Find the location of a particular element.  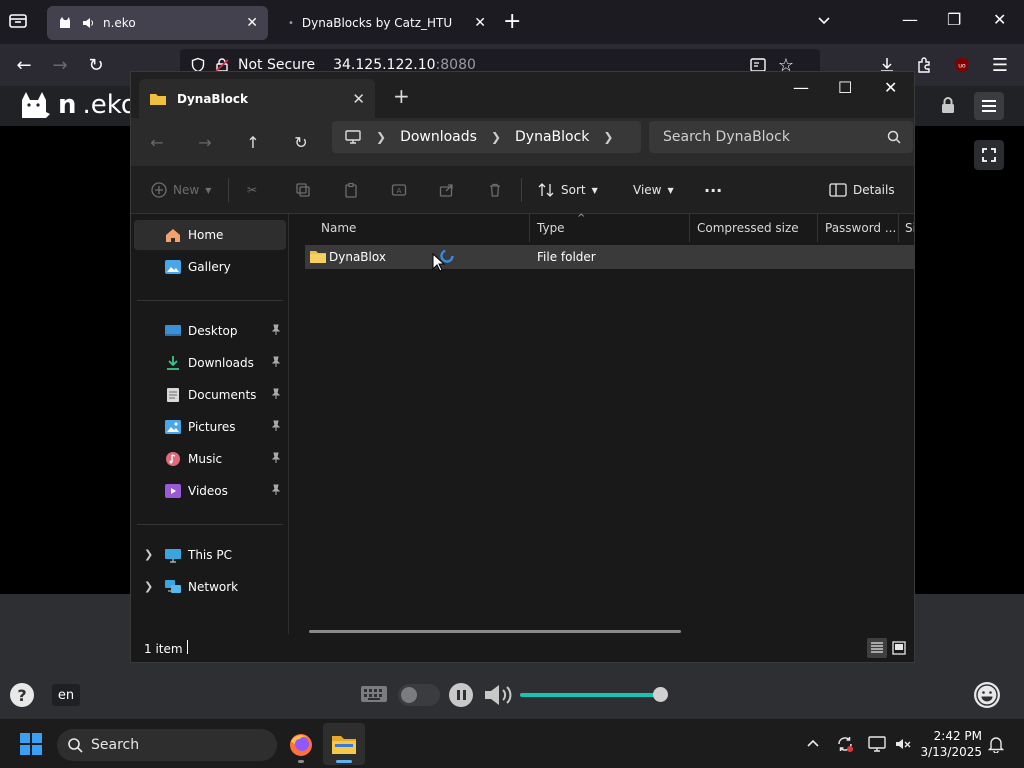

neko-menu-button is located at coordinates (989, 106).